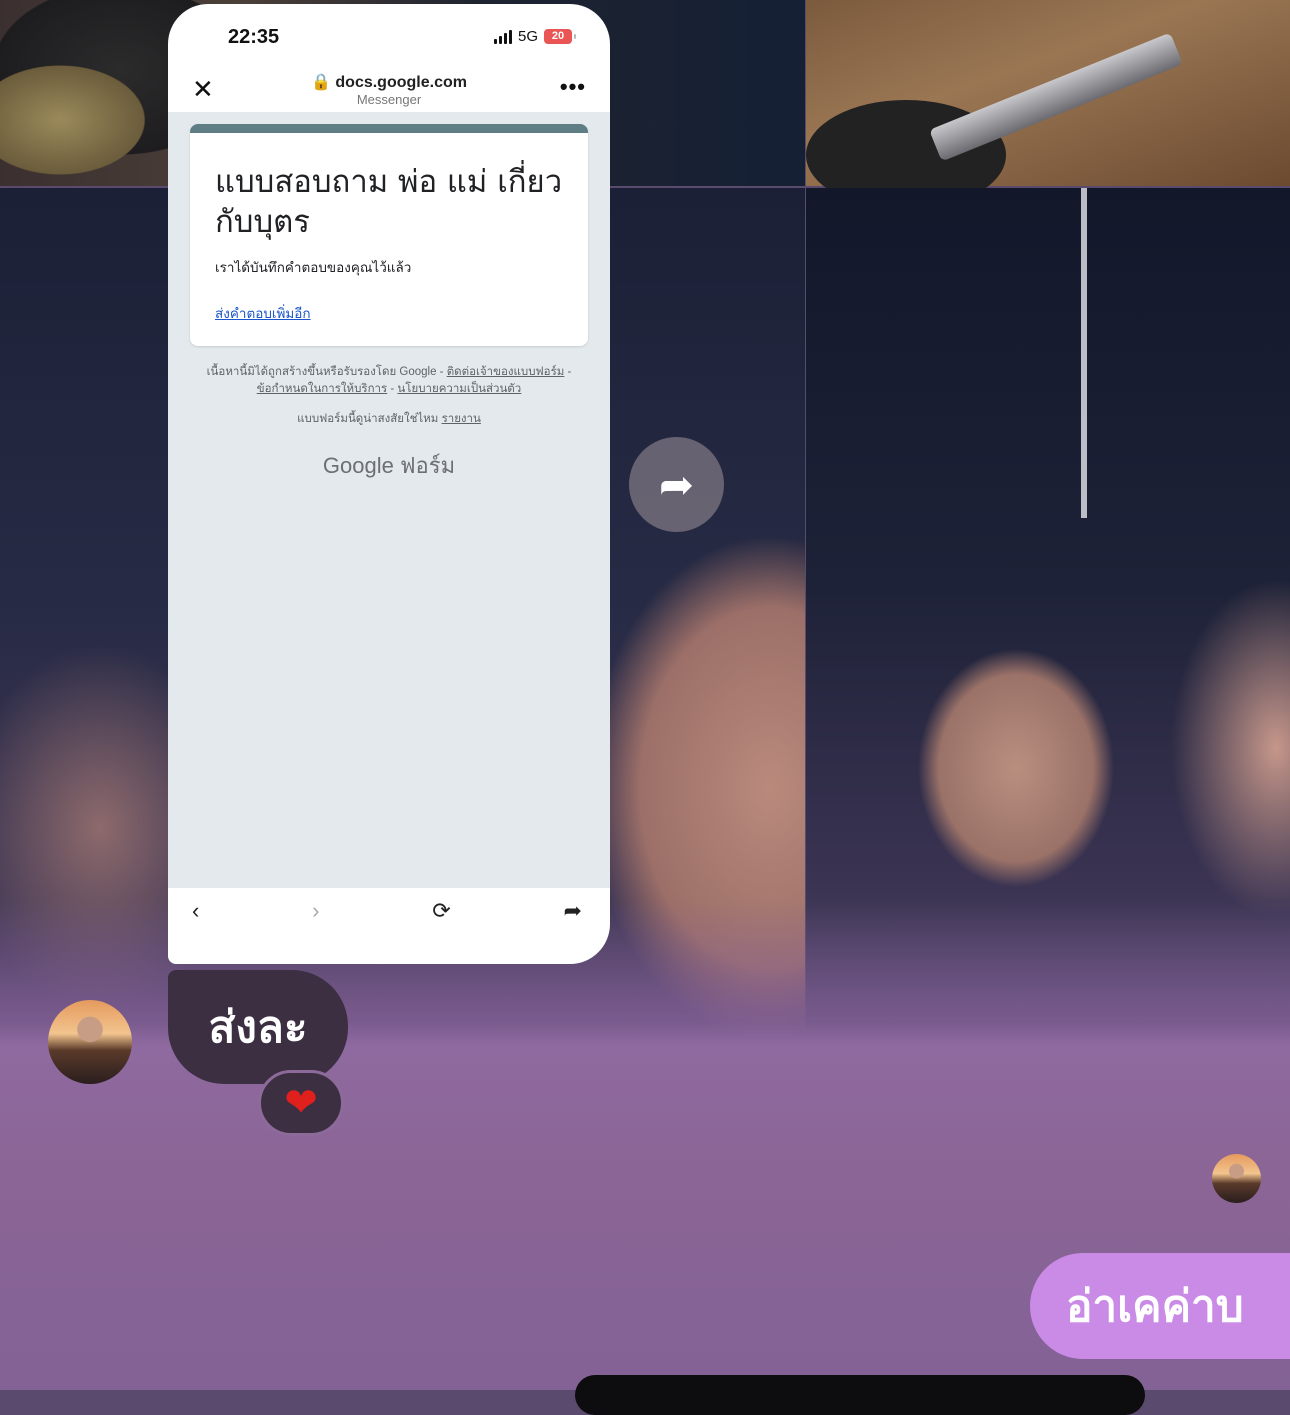  I want to click on forward-message-button: ➦, so click(676, 484).